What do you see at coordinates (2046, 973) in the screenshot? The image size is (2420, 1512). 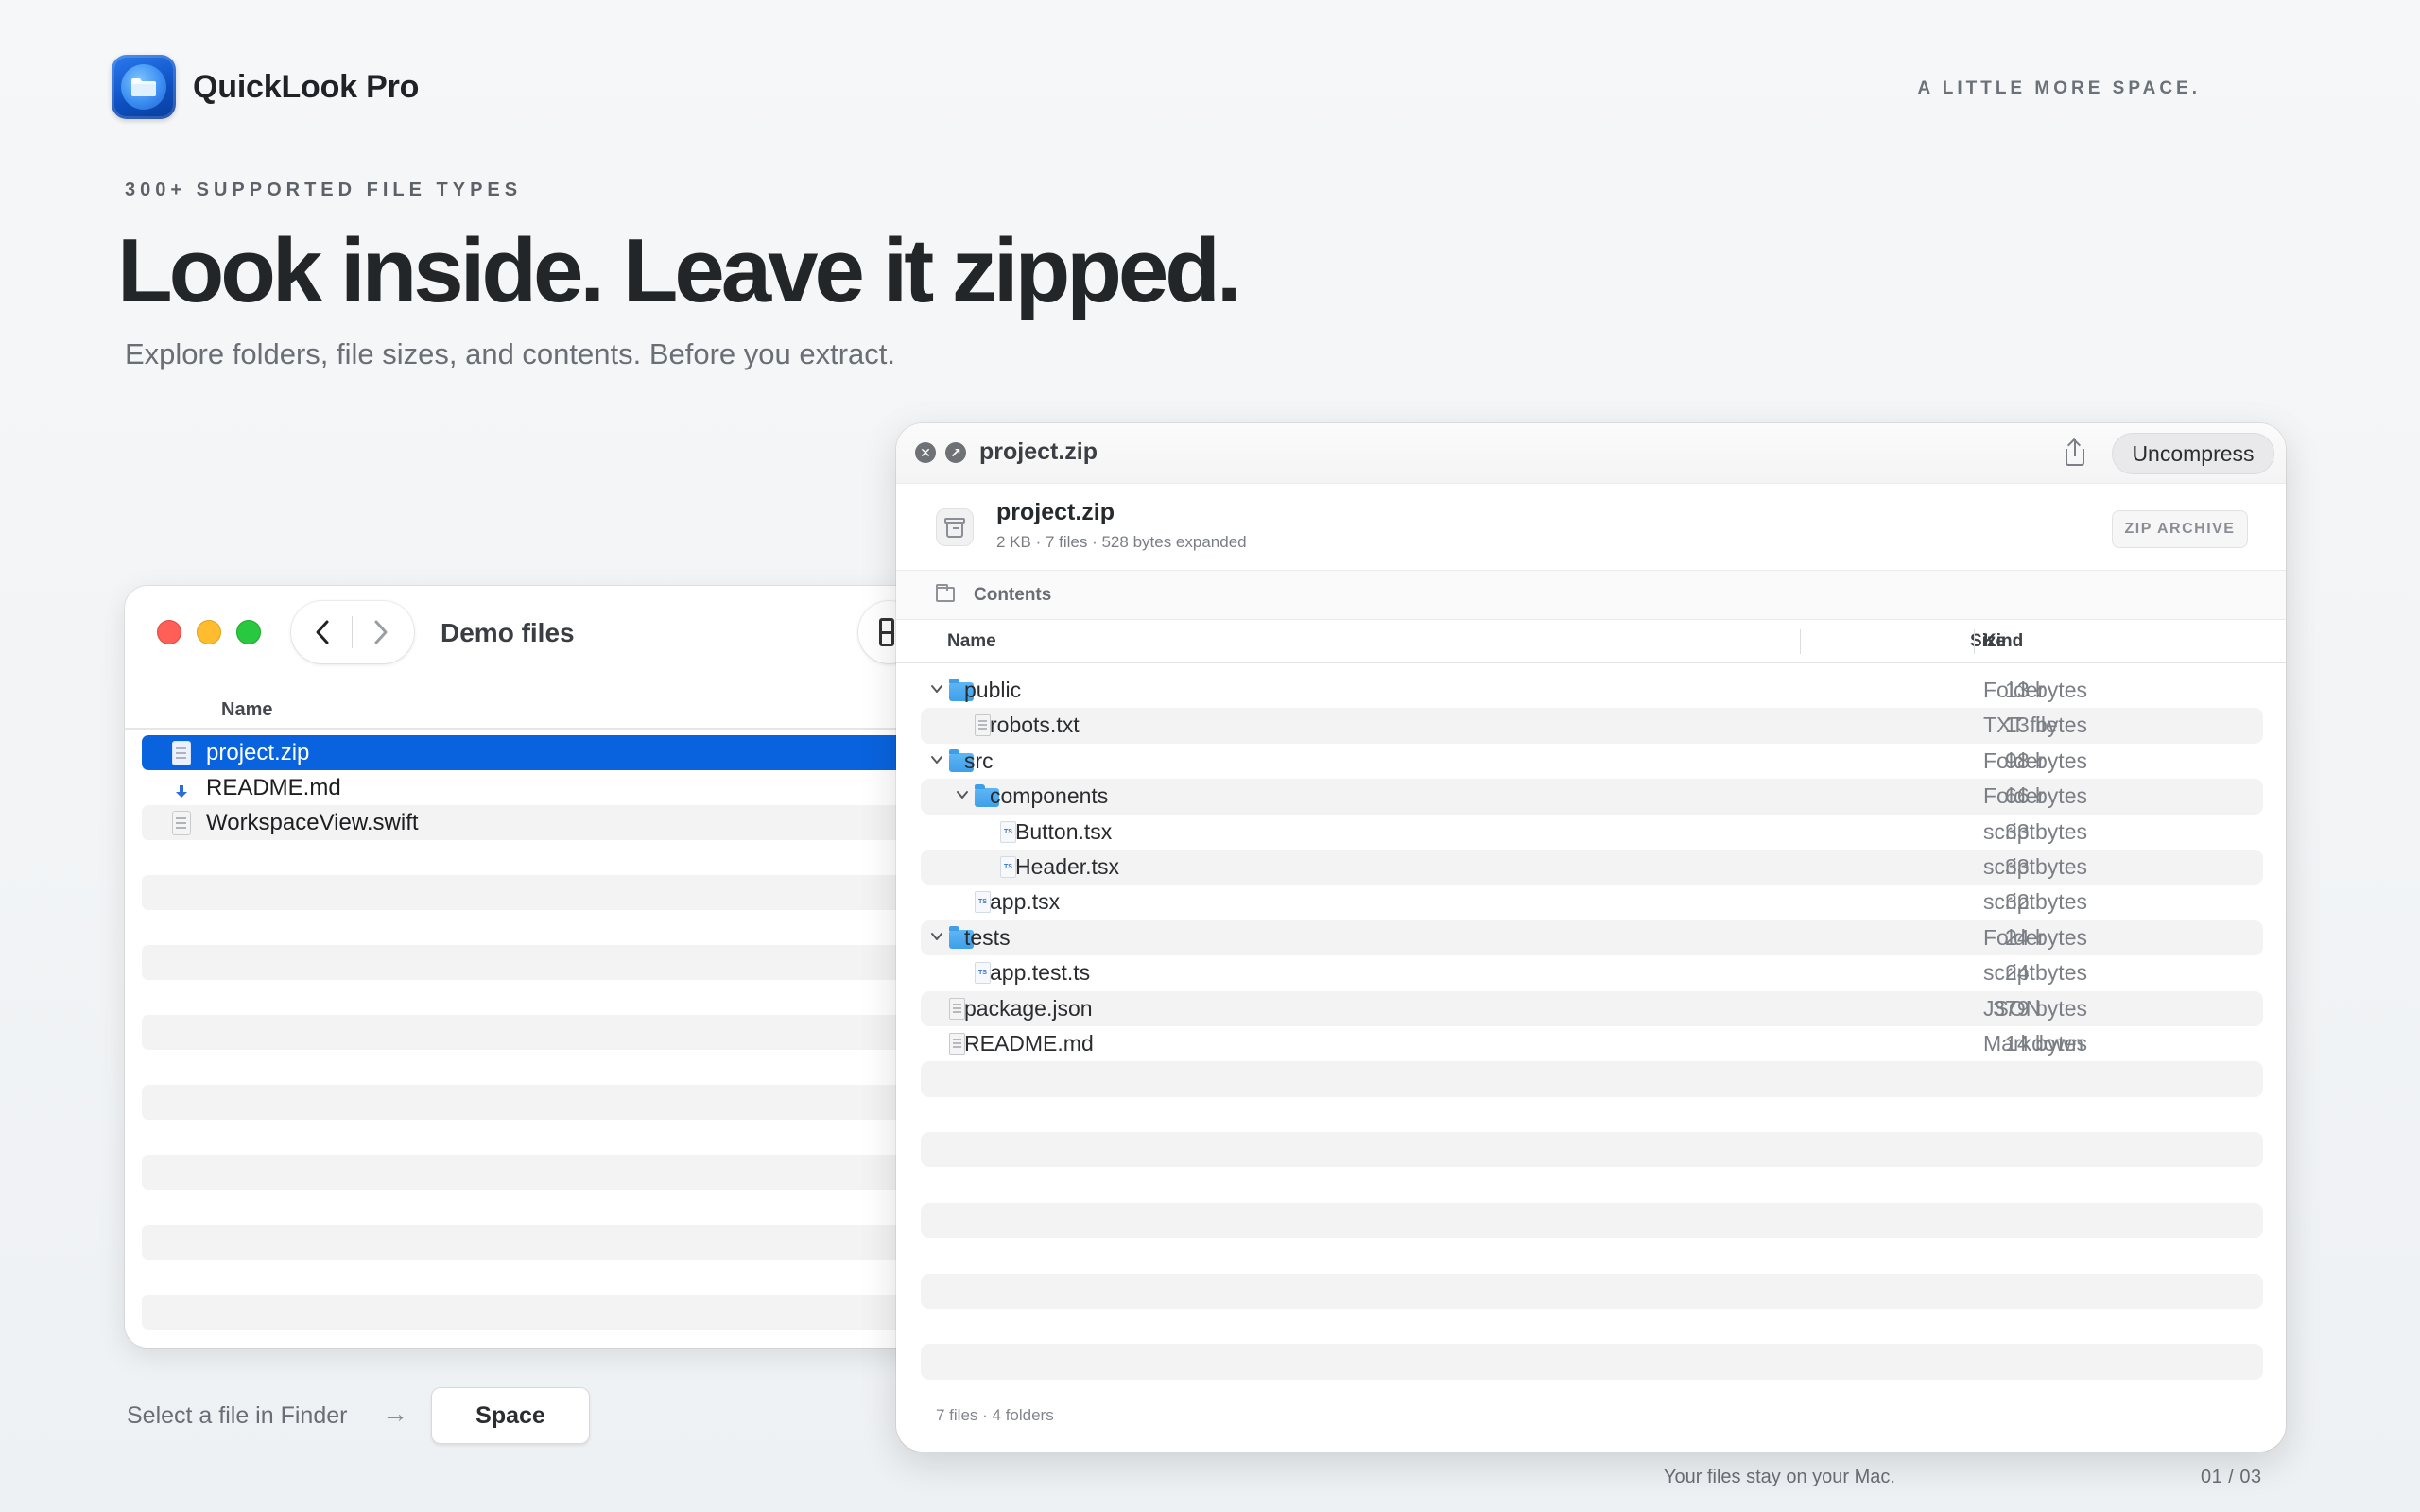 I see `entry-size: 24 bytes` at bounding box center [2046, 973].